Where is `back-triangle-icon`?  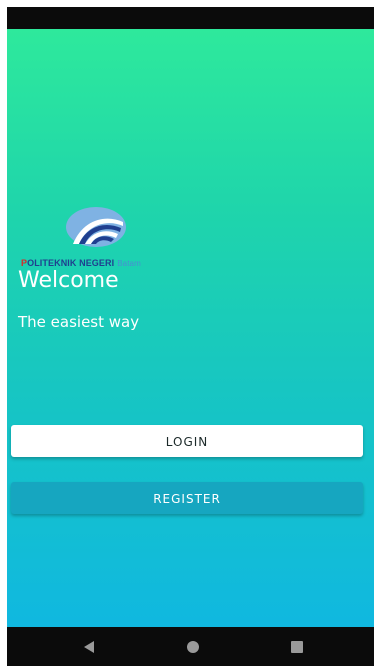
back-triangle-icon is located at coordinates (89, 647).